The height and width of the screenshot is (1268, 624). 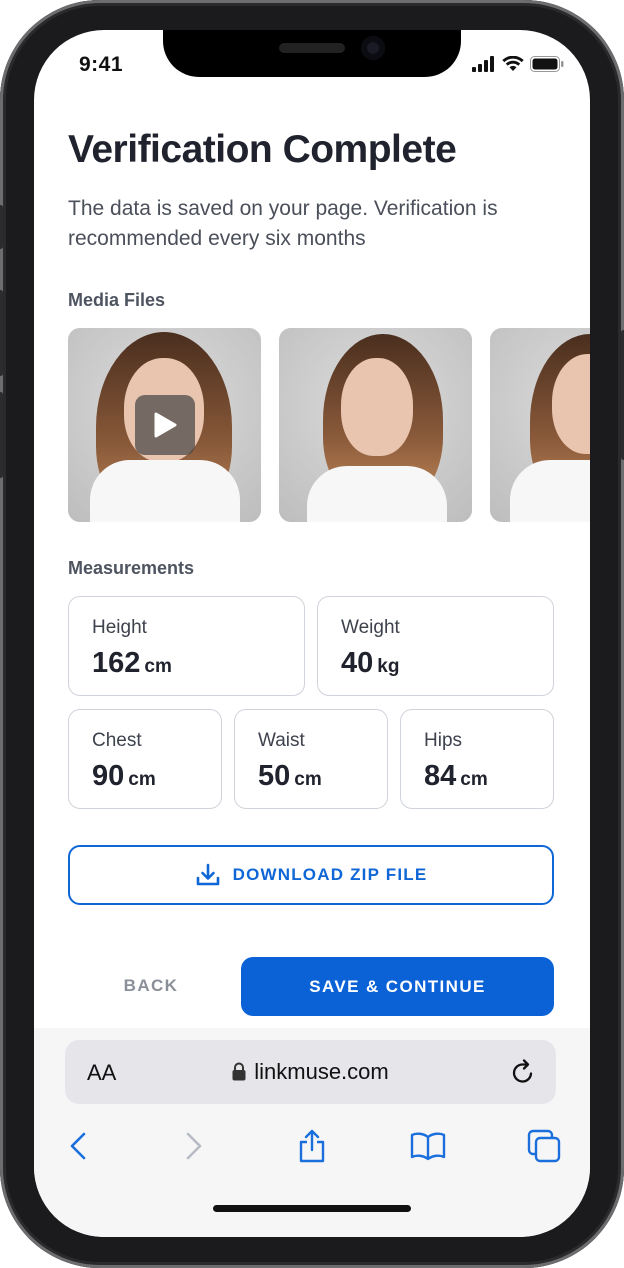 I want to click on url-display: linkmuse.com, so click(x=310, y=1072).